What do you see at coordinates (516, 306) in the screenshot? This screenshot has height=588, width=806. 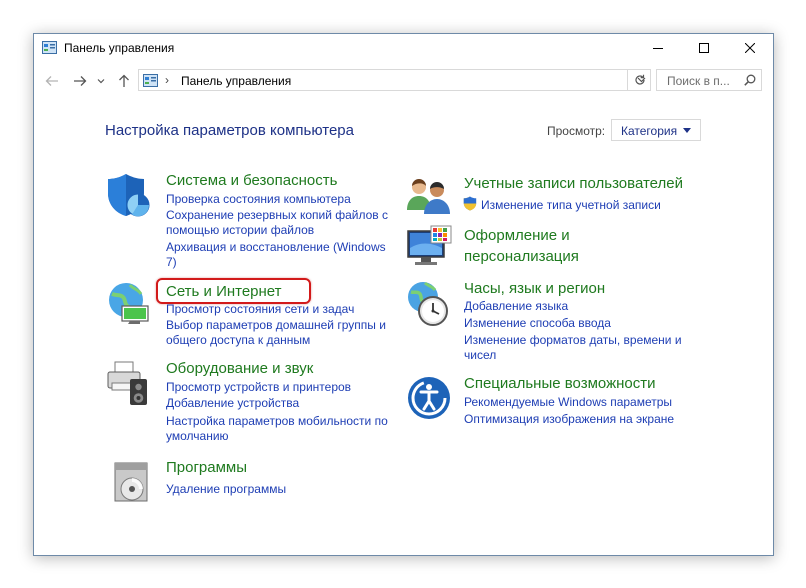 I see `link-add-language: Добавление языка` at bounding box center [516, 306].